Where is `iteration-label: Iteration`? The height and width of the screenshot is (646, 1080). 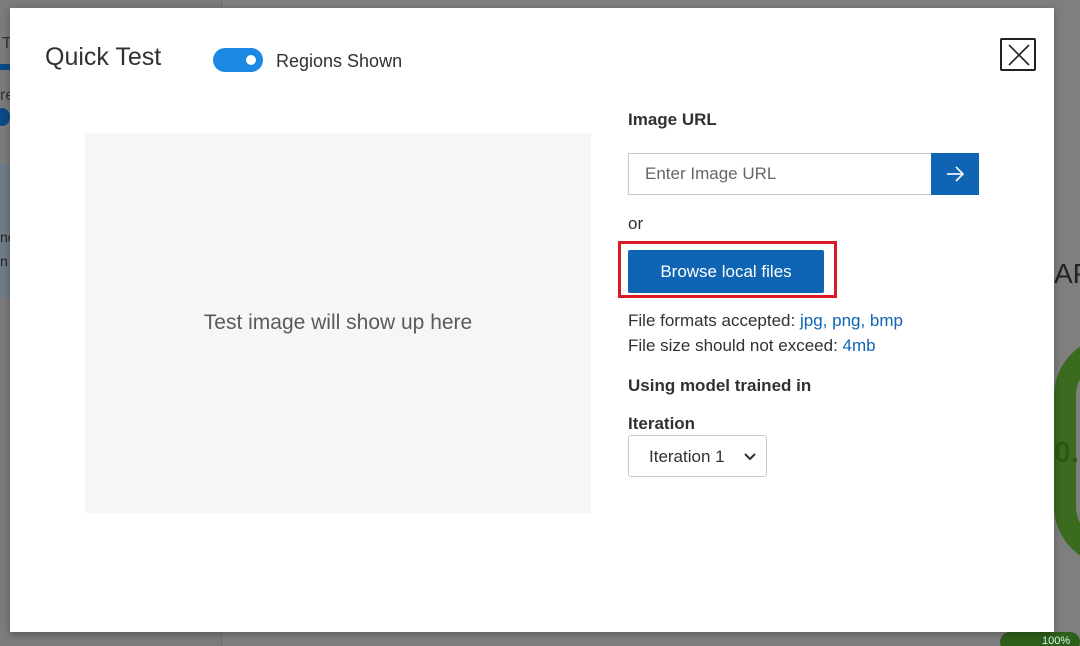 iteration-label: Iteration is located at coordinates (662, 423).